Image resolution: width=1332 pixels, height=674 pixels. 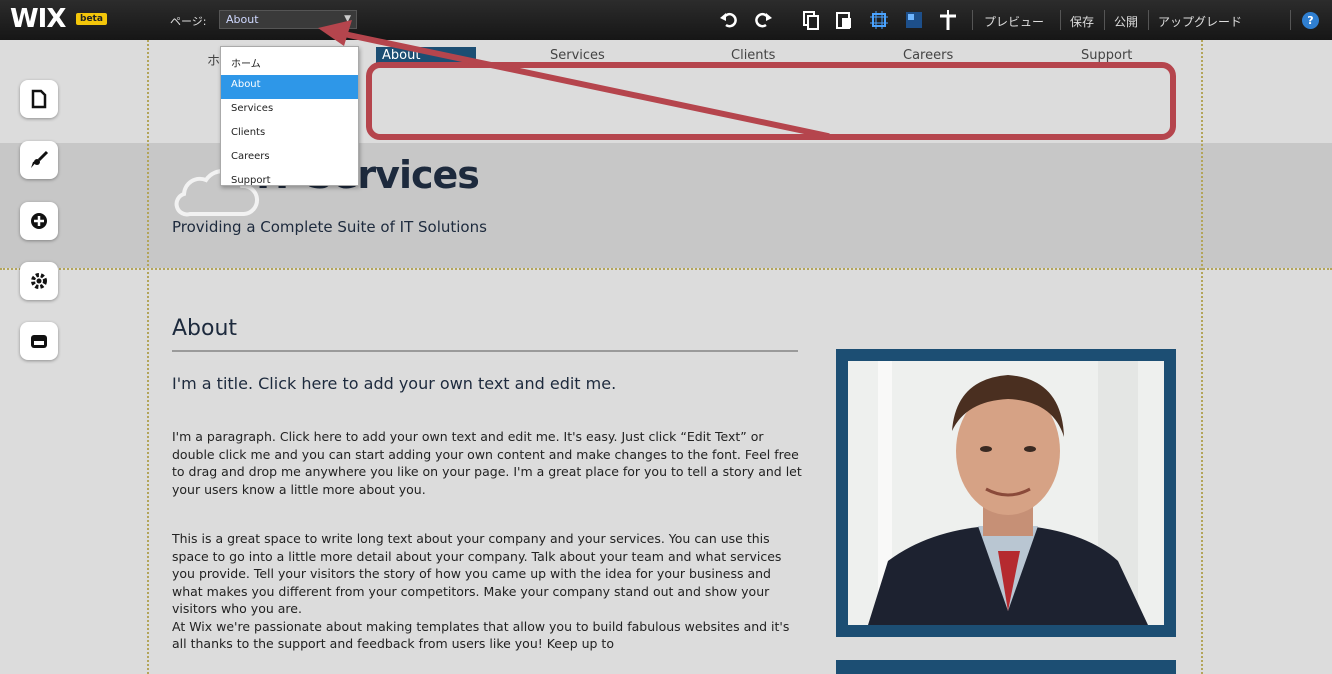 I want to click on annotation-arrow, so click(x=574, y=79).